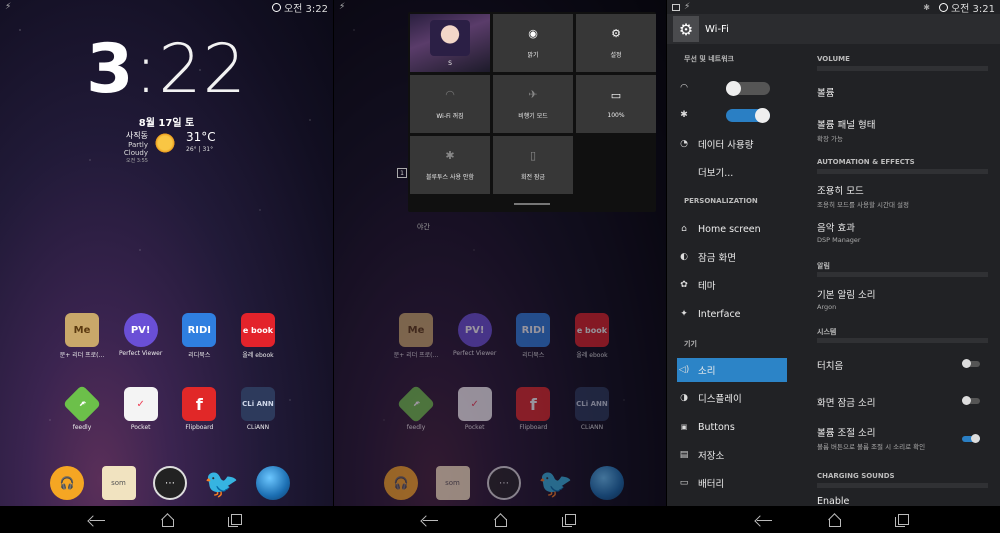 This screenshot has height=533, width=1000. Describe the element at coordinates (902, 130) in the screenshot. I see `item-volume-panel: 볼륨 패널 형태 확장 가능` at that location.